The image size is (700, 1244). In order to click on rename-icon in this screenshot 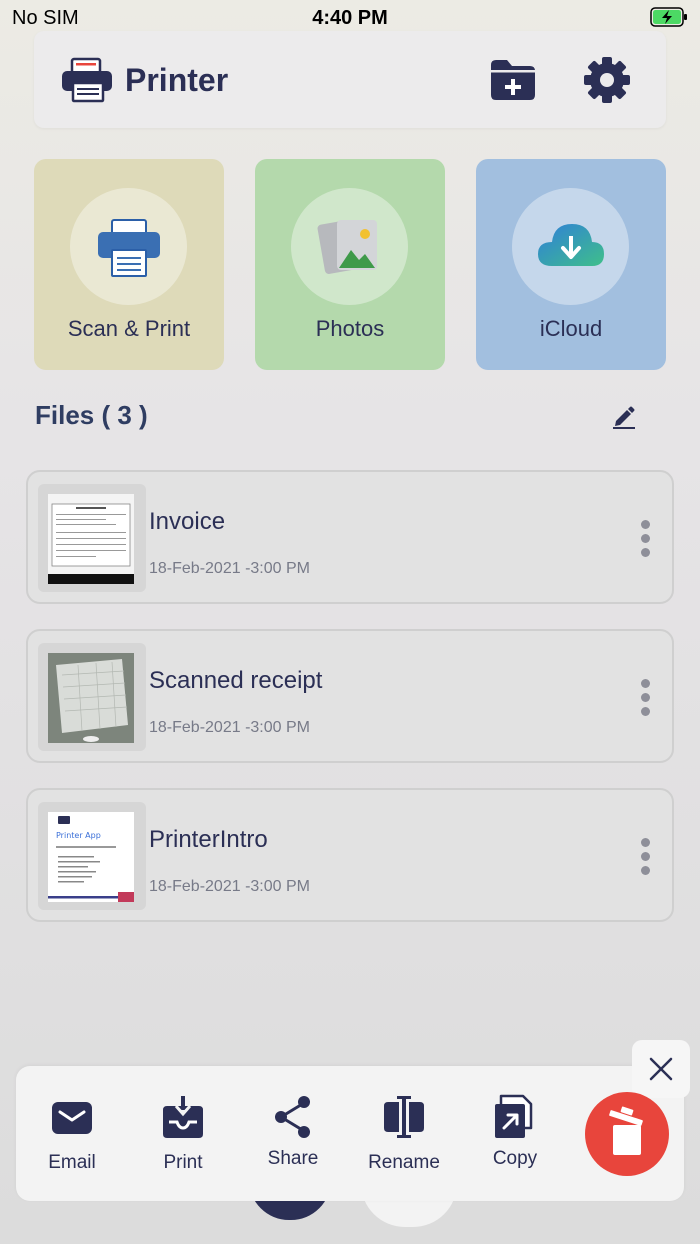, I will do `click(404, 1117)`.